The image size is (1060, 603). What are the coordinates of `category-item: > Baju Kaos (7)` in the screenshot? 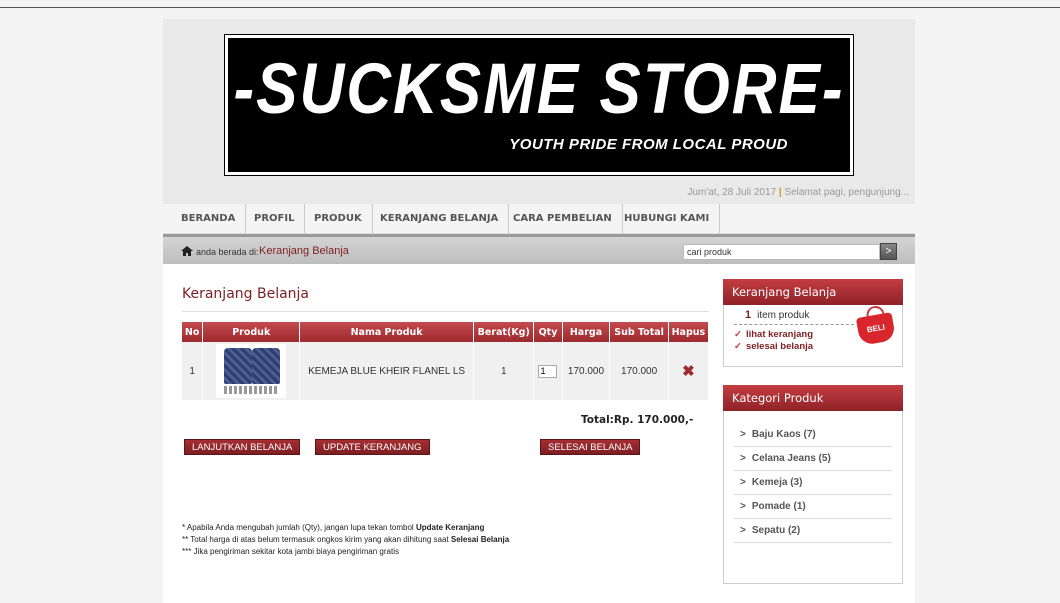 It's located at (813, 435).